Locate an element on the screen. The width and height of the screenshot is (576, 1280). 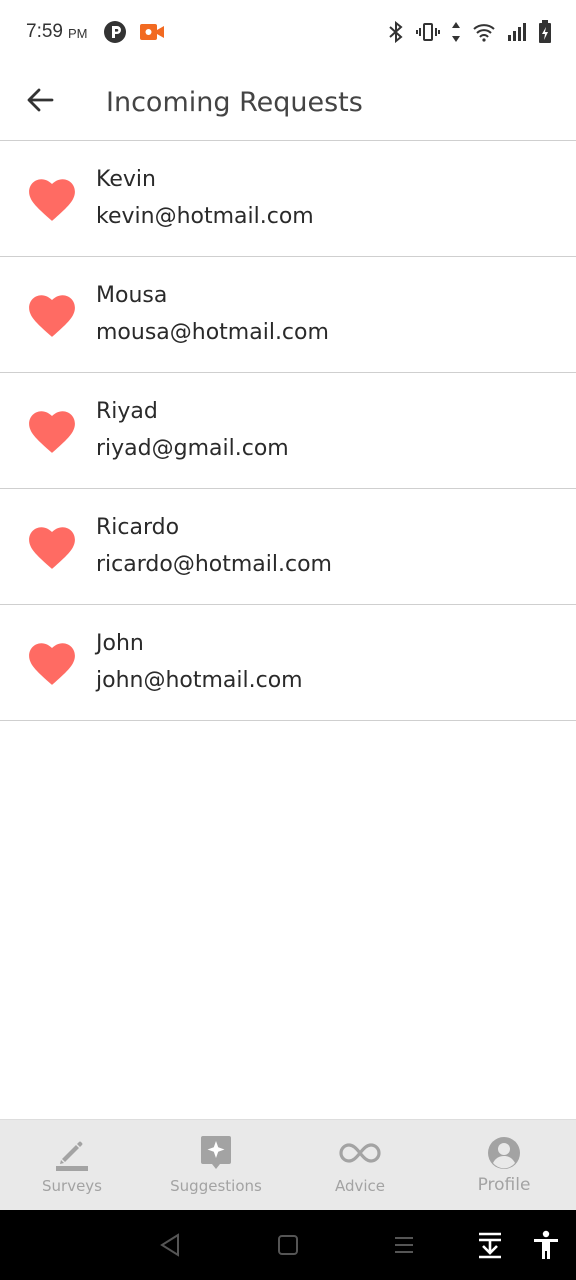
sparkle-badge-icon is located at coordinates (216, 1153).